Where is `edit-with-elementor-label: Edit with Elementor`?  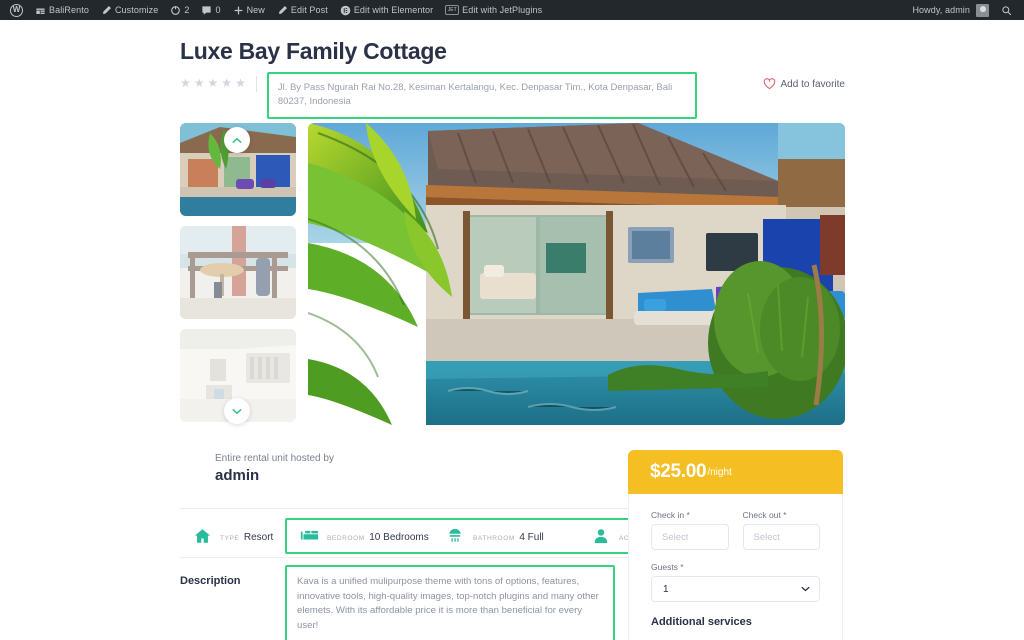
edit-with-elementor-label: Edit with Elementor is located at coordinates (393, 10).